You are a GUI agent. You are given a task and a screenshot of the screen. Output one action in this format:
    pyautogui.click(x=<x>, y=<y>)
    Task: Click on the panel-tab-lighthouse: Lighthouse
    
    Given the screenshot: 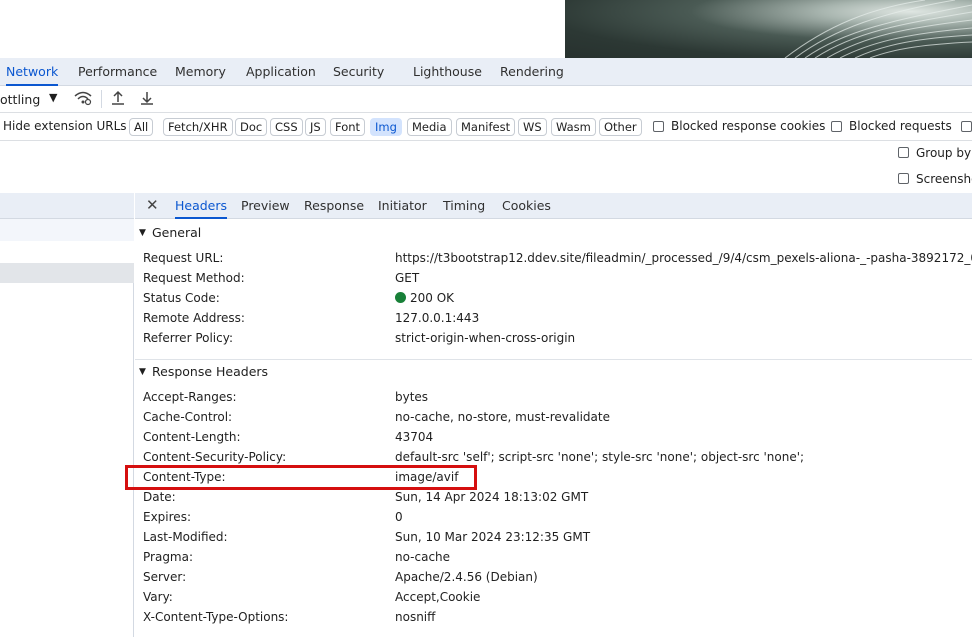 What is the action you would take?
    pyautogui.click(x=447, y=72)
    